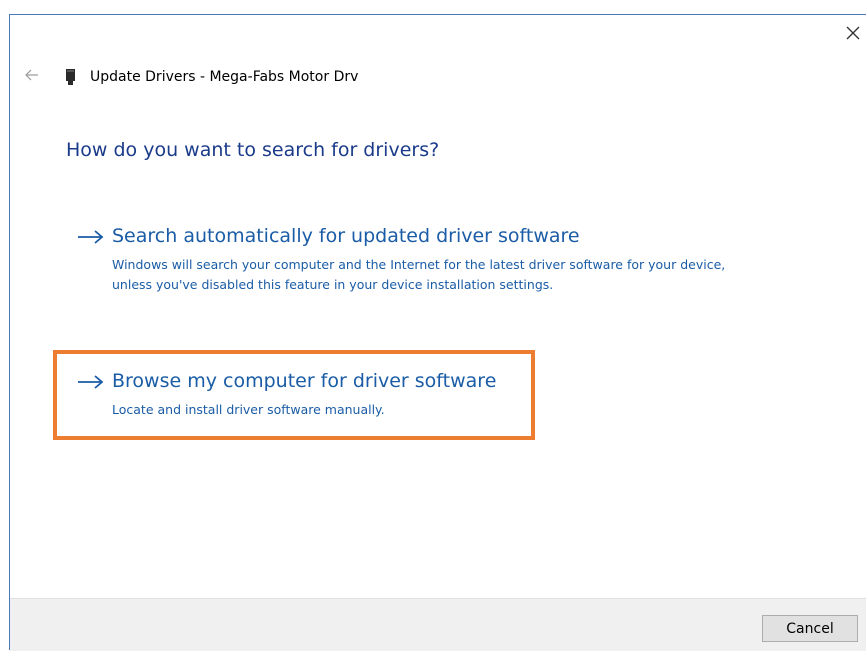  I want to click on close-icon, so click(853, 33).